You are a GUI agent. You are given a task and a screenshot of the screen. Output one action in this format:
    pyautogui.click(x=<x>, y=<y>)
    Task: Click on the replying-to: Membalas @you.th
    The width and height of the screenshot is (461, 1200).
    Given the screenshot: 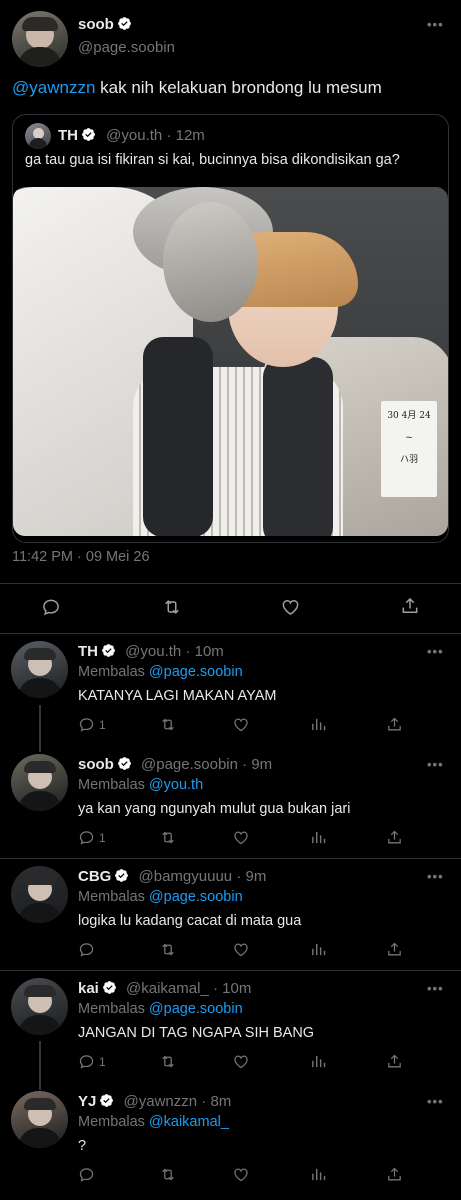 What is the action you would take?
    pyautogui.click(x=141, y=785)
    